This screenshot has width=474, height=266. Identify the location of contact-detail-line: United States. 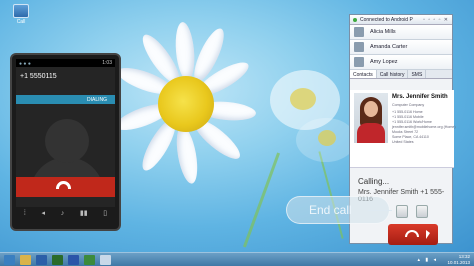
(403, 142).